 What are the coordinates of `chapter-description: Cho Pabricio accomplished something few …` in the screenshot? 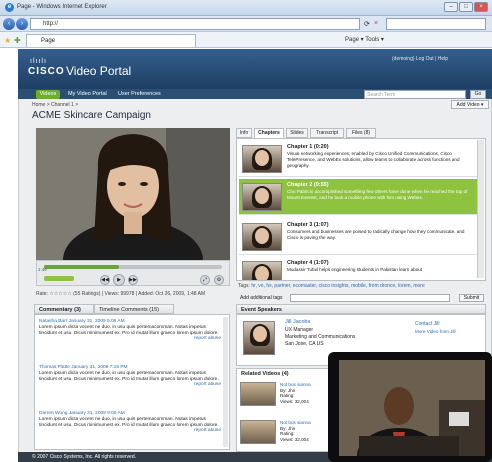 It's located at (377, 194).